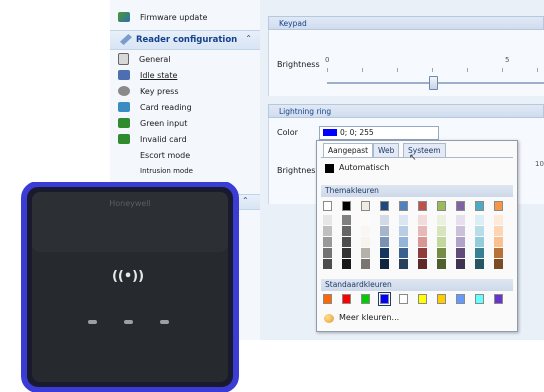 This screenshot has width=544, height=392. I want to click on color-label: Color, so click(287, 132).